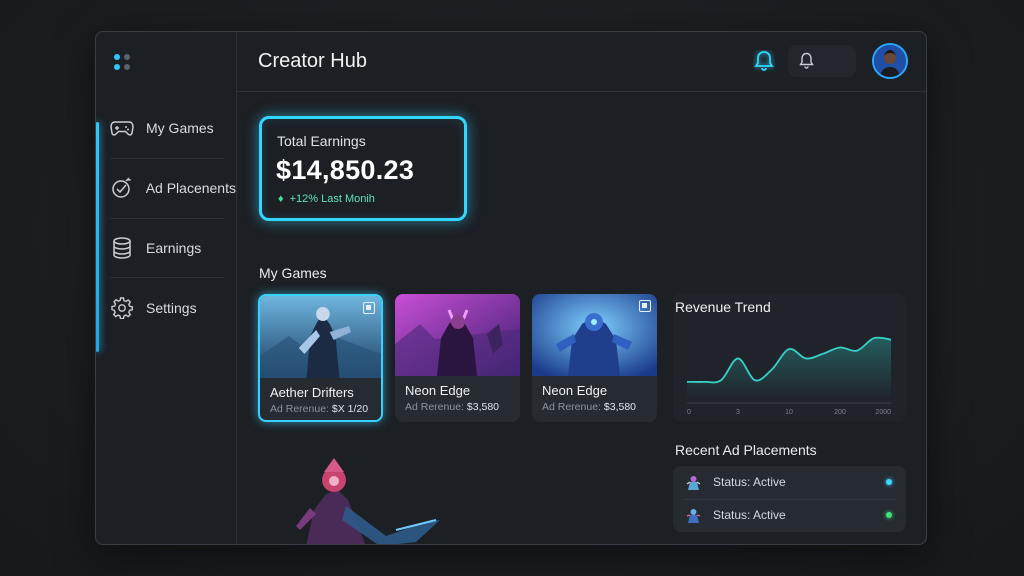 This screenshot has width=1024, height=576. I want to click on game-thumbnail-image, so click(457, 335).